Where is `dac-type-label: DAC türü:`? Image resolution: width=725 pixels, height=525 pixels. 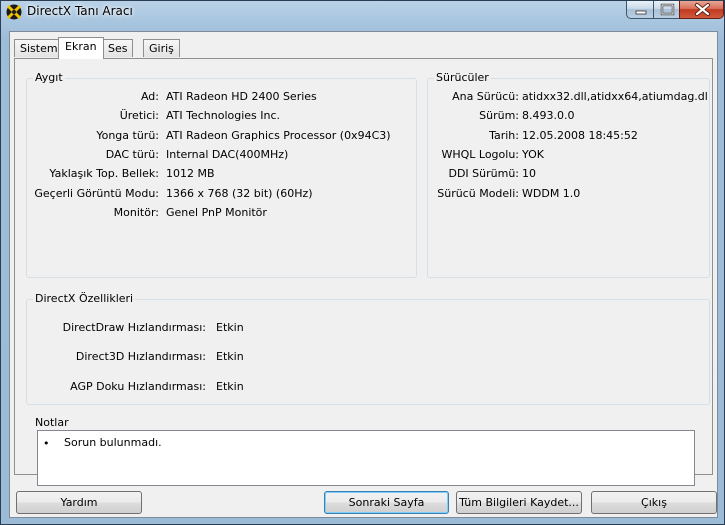 dac-type-label: DAC türü: is located at coordinates (132, 154).